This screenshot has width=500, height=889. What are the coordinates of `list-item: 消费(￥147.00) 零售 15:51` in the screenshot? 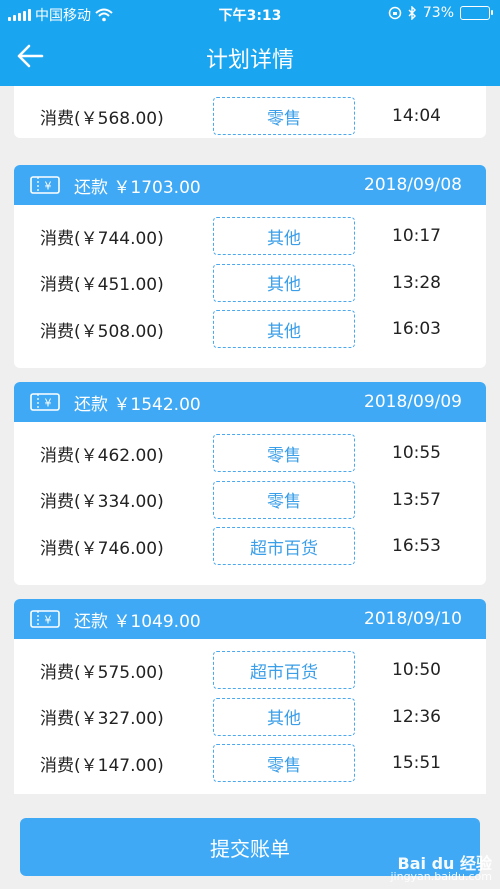 It's located at (250, 763).